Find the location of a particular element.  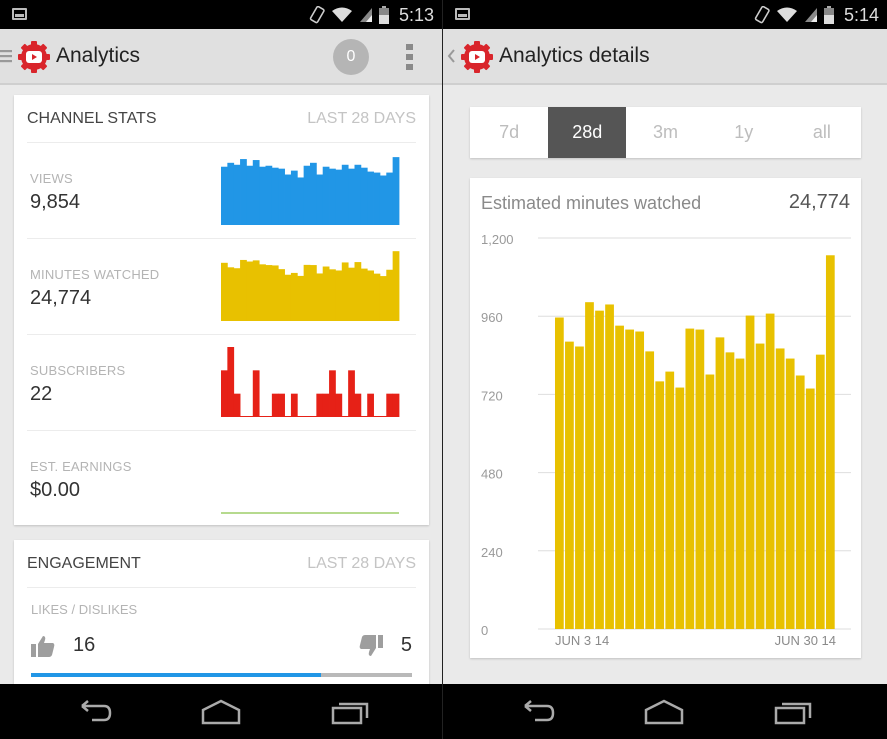

range-option-7d: 7d is located at coordinates (509, 132).